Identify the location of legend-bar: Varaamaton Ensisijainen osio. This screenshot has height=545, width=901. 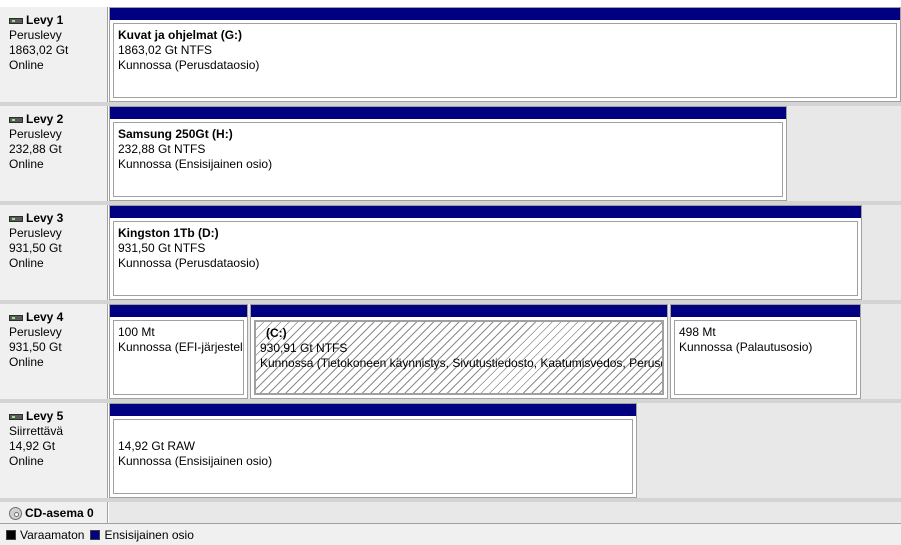
(450, 534).